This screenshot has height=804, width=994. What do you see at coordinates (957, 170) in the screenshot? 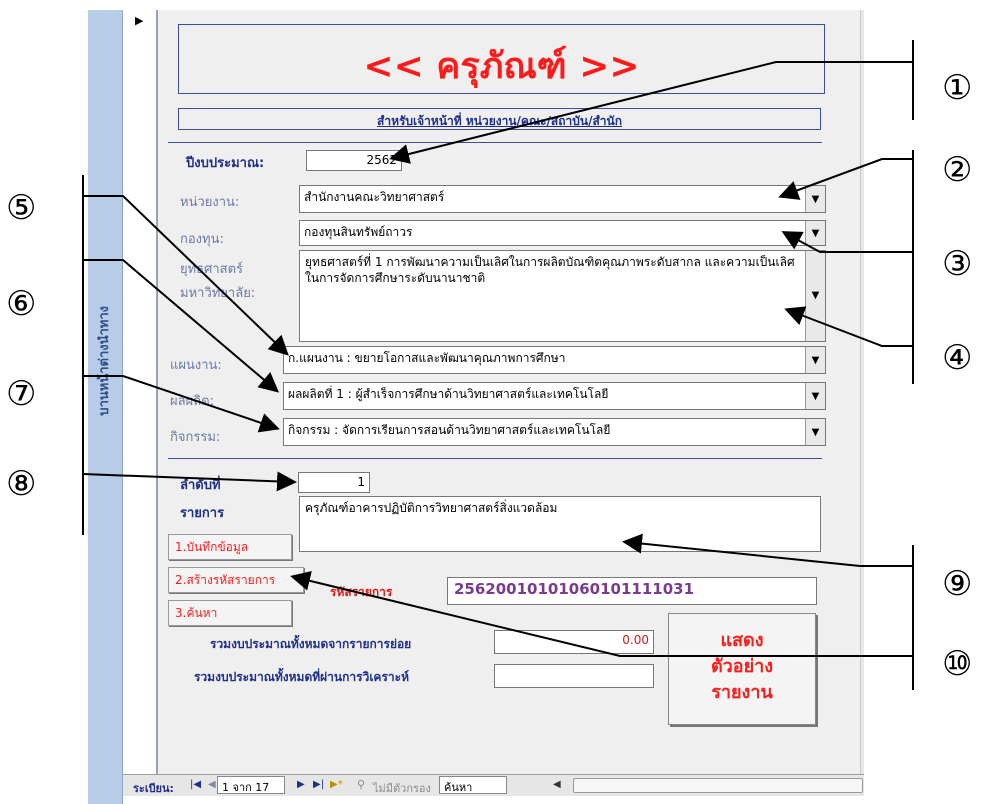
I see `callout-2: ②` at bounding box center [957, 170].